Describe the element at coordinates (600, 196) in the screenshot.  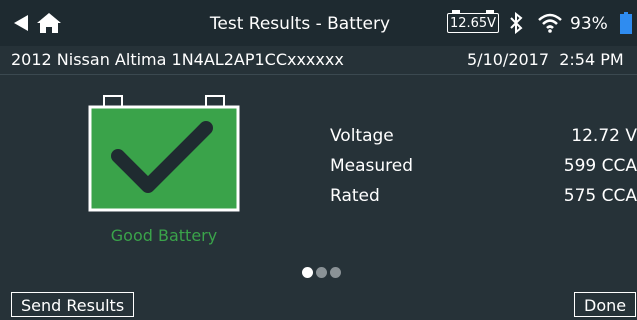
I see `rated-value: 575 CCA` at that location.